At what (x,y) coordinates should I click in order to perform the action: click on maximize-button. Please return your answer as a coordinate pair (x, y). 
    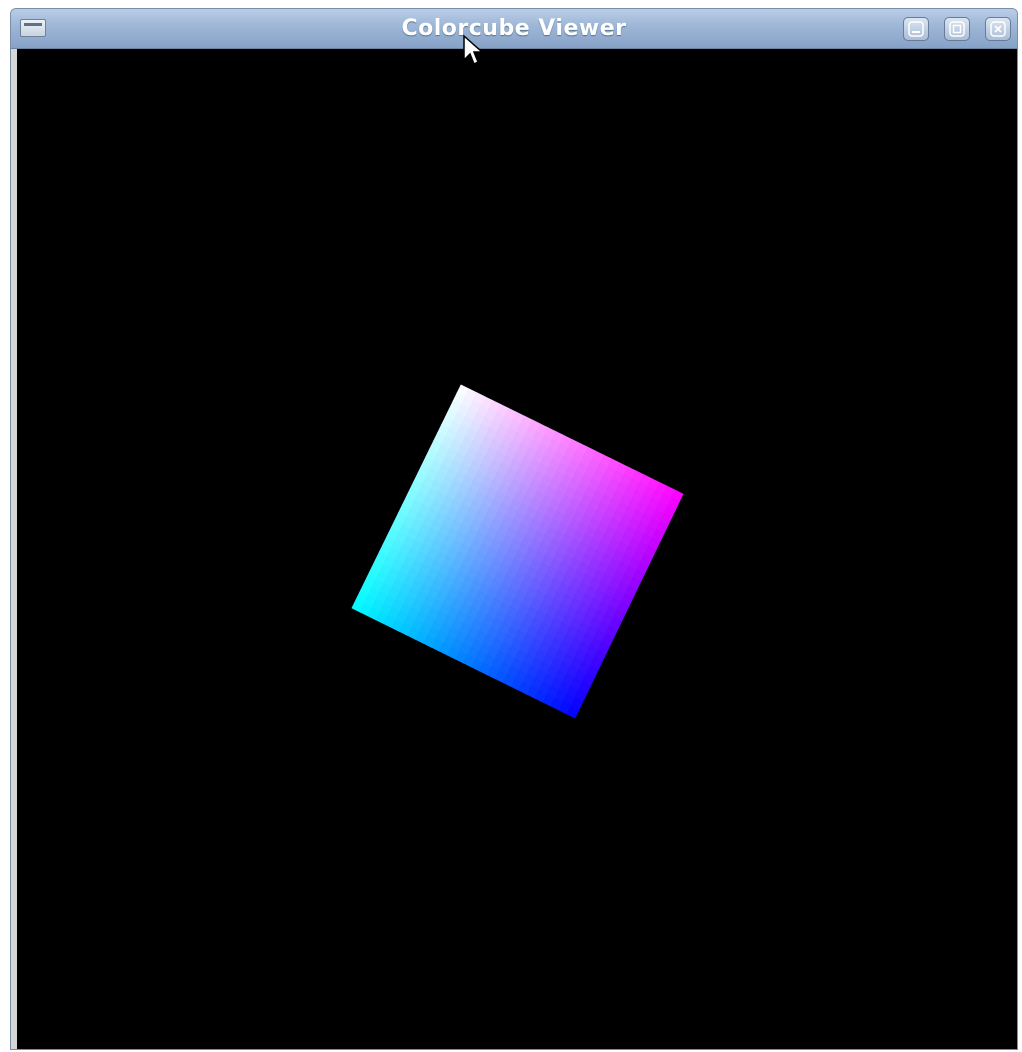
    Looking at the image, I should click on (957, 29).